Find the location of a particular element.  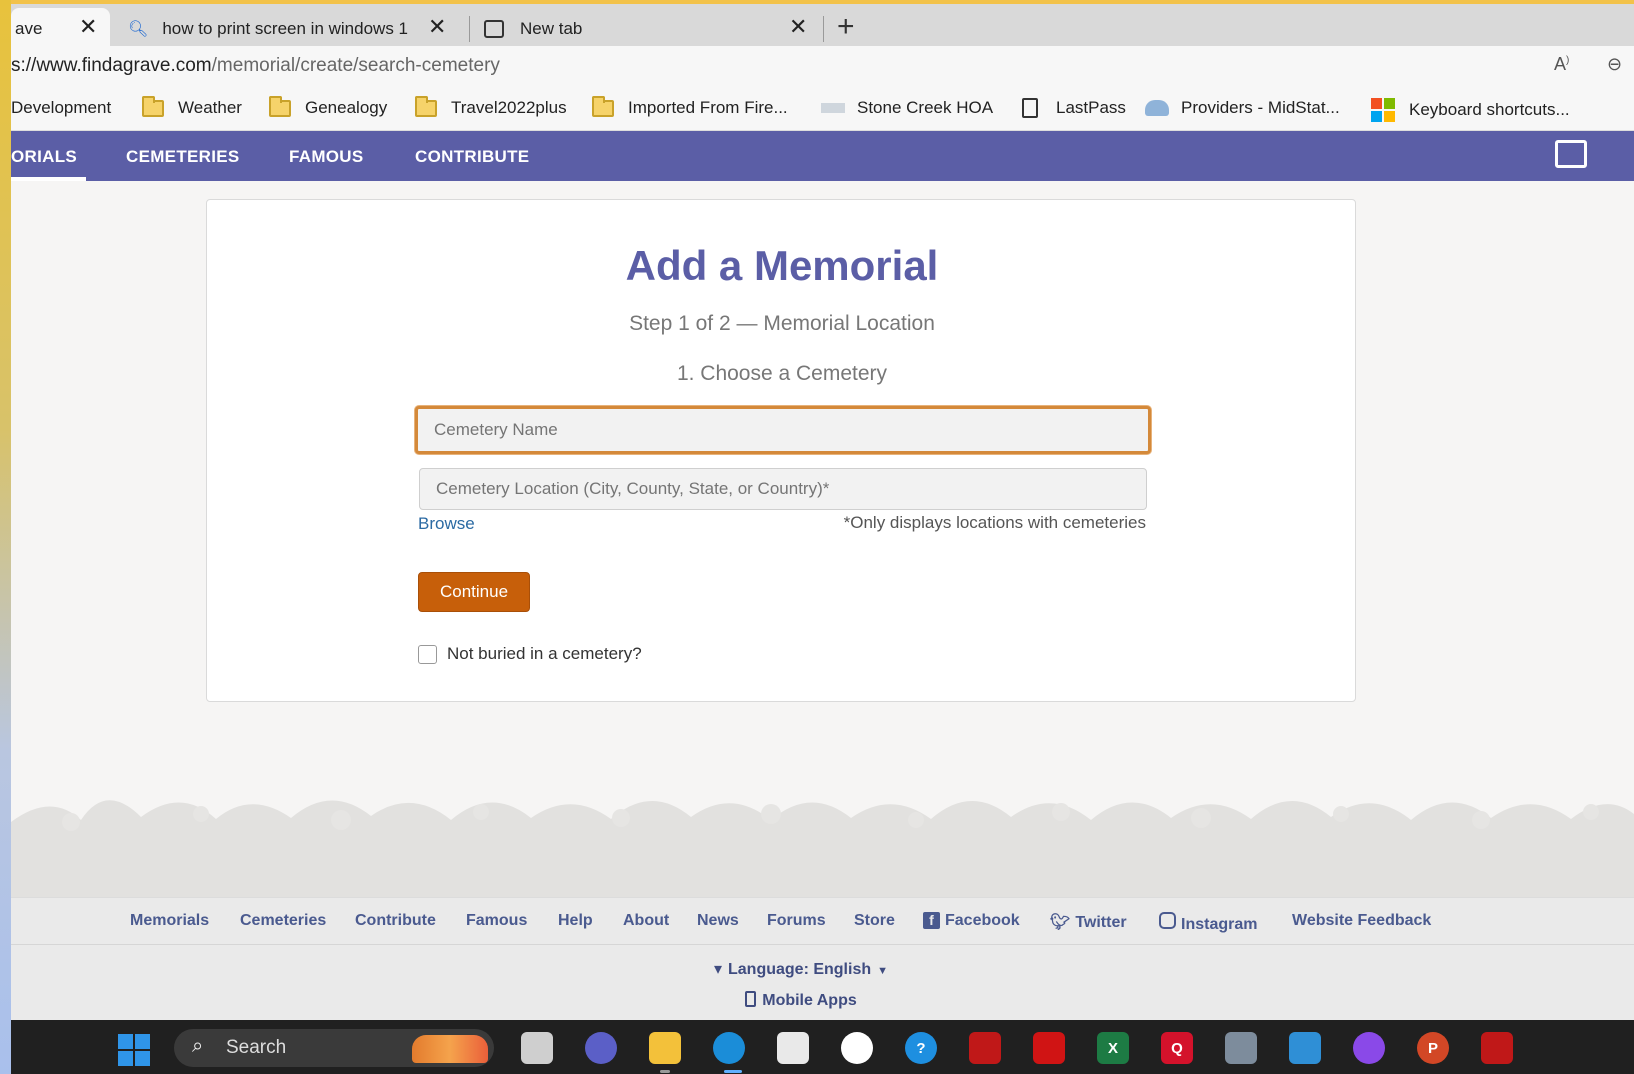

footer-link-famous: Famous is located at coordinates (496, 921).